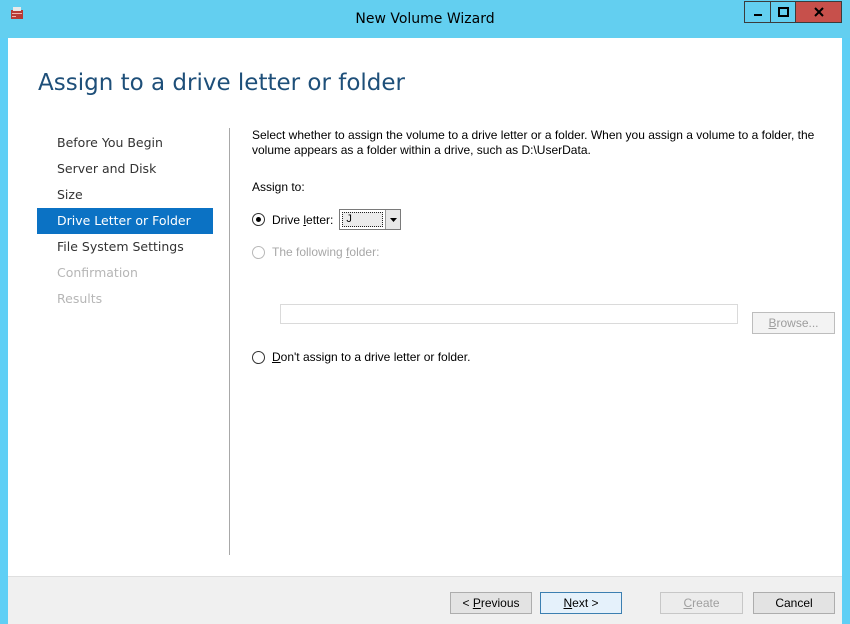  What do you see at coordinates (425, 600) in the screenshot?
I see `wizard-footer: < Previous Next > Create Cancel` at bounding box center [425, 600].